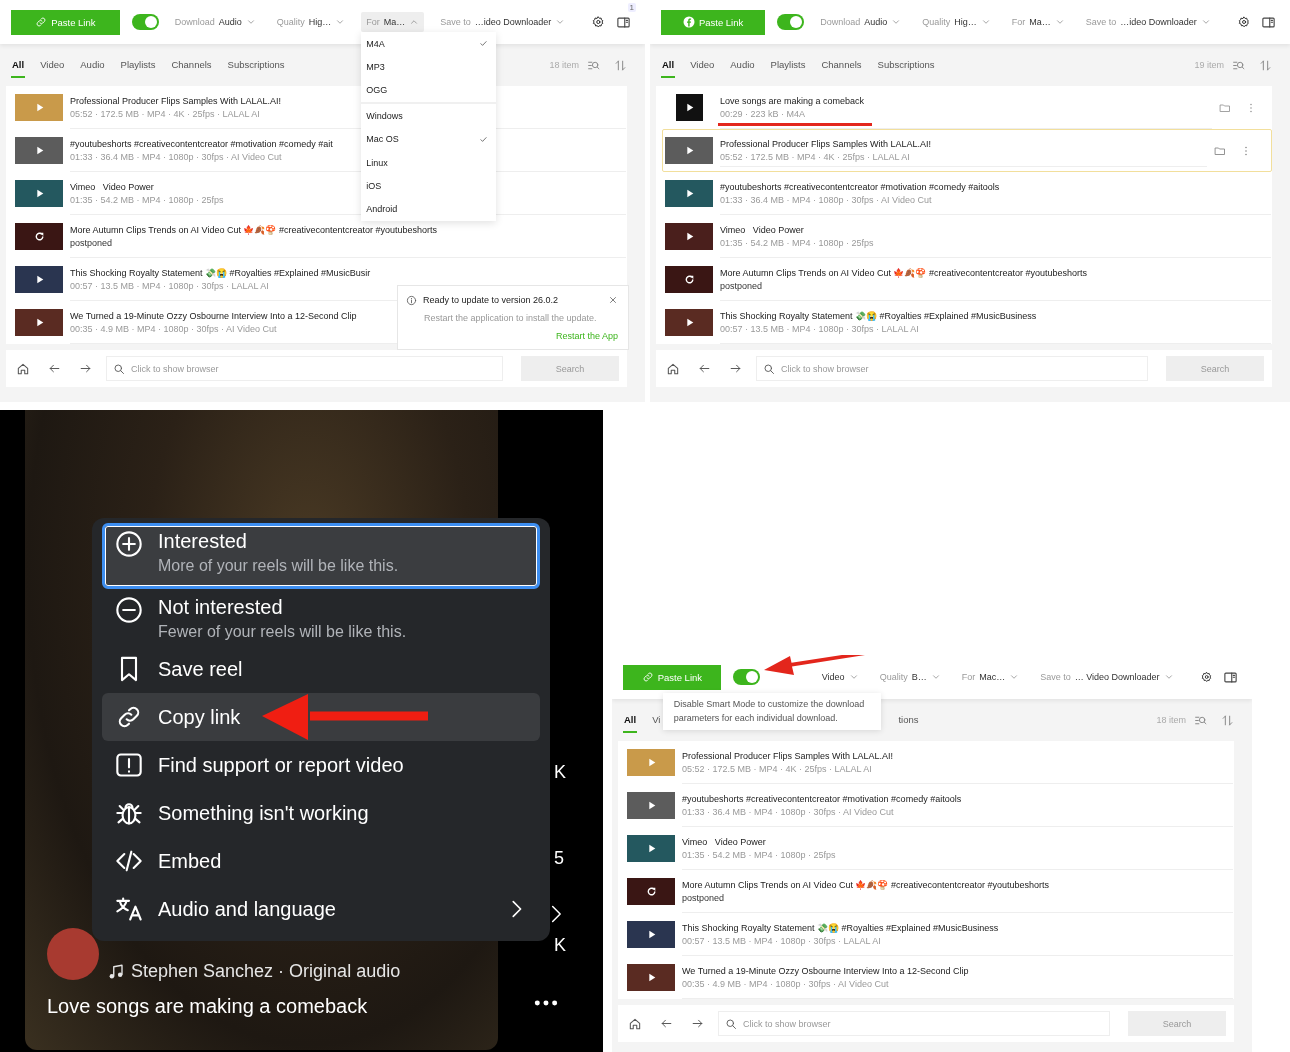 Image resolution: width=1290 pixels, height=1052 pixels. What do you see at coordinates (967, 150) in the screenshot?
I see `list-row: Professional Producer Flips Samples With LALAL.AI! 05:52 · 172.5 MB · MP4 · 4K · 25fps · LALAL AI` at bounding box center [967, 150].